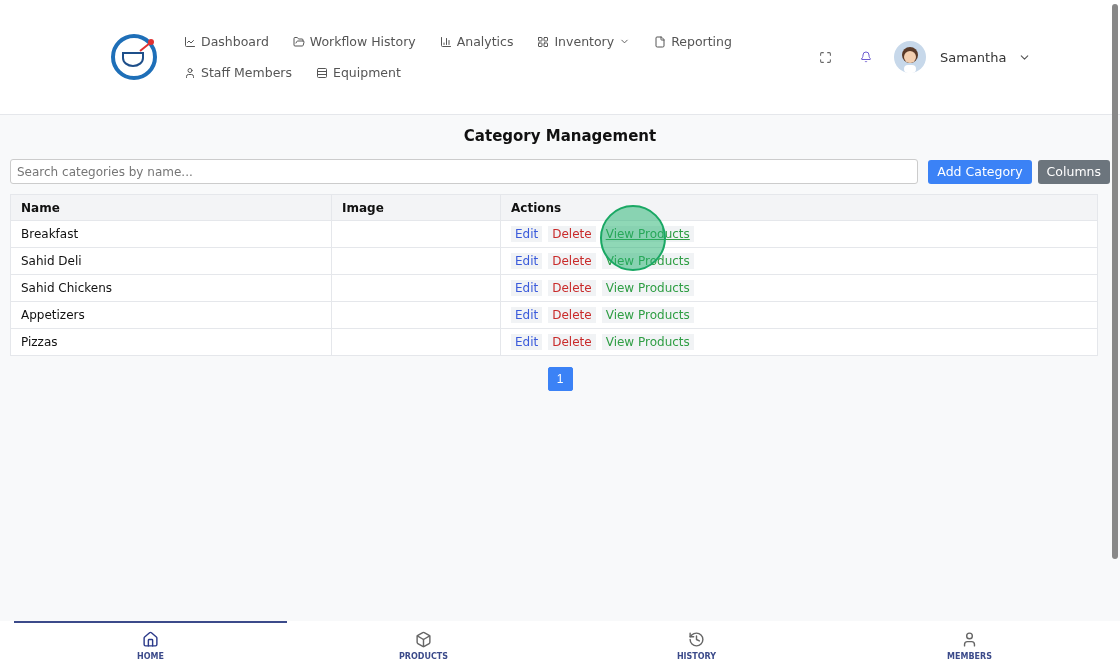 Image resolution: width=1120 pixels, height=668 pixels. I want to click on column-header: Actions, so click(799, 207).